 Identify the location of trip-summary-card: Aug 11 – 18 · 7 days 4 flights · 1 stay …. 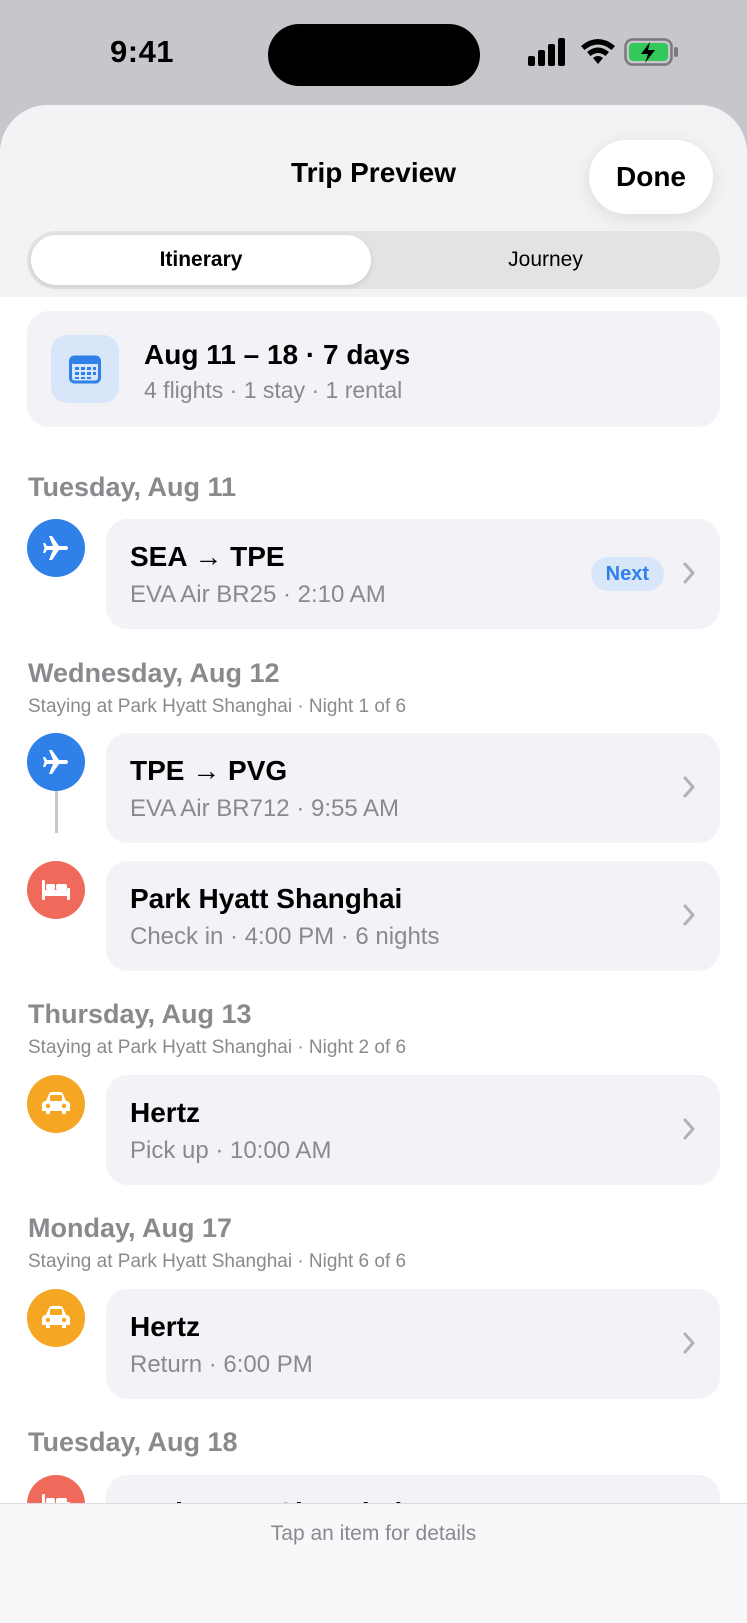
(373, 369).